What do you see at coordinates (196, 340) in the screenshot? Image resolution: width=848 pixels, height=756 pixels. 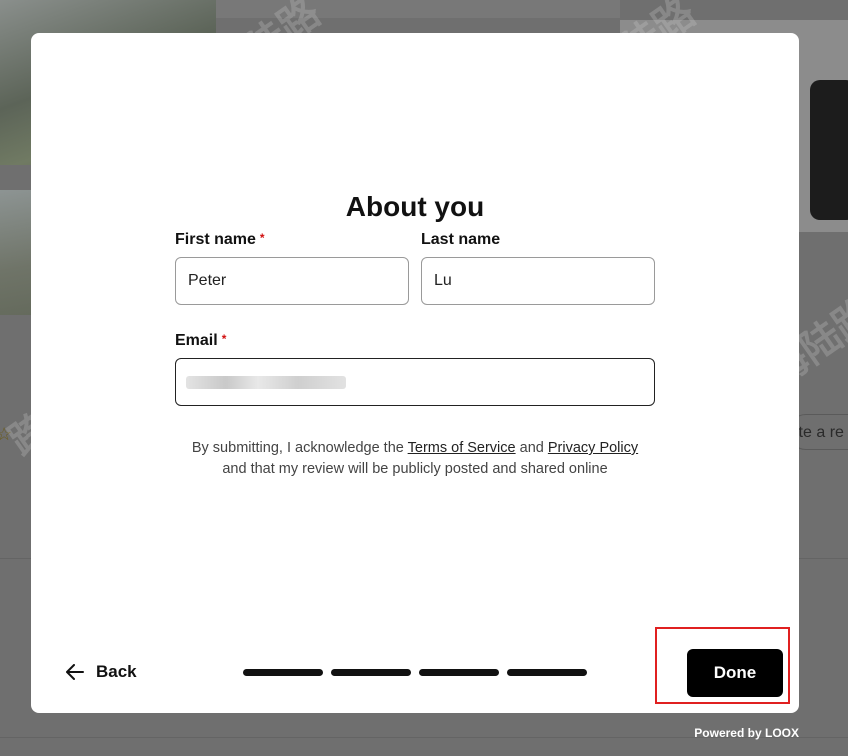 I see `email-label-text: Email` at bounding box center [196, 340].